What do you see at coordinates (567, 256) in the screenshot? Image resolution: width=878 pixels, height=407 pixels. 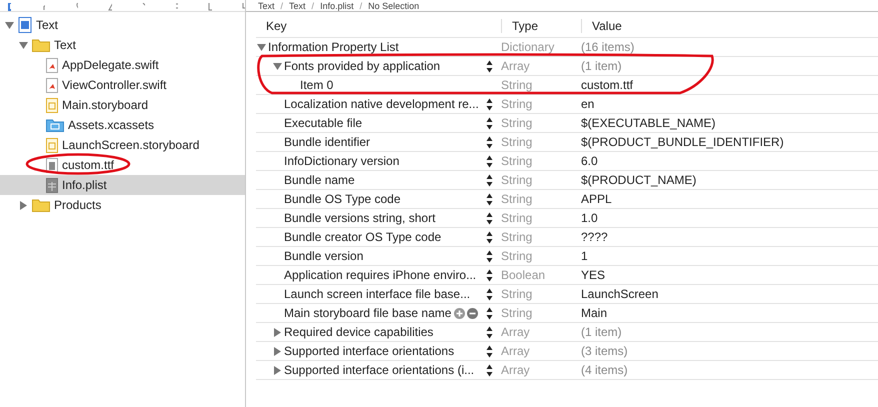 I see `property-row: Bundle version String 1` at bounding box center [567, 256].